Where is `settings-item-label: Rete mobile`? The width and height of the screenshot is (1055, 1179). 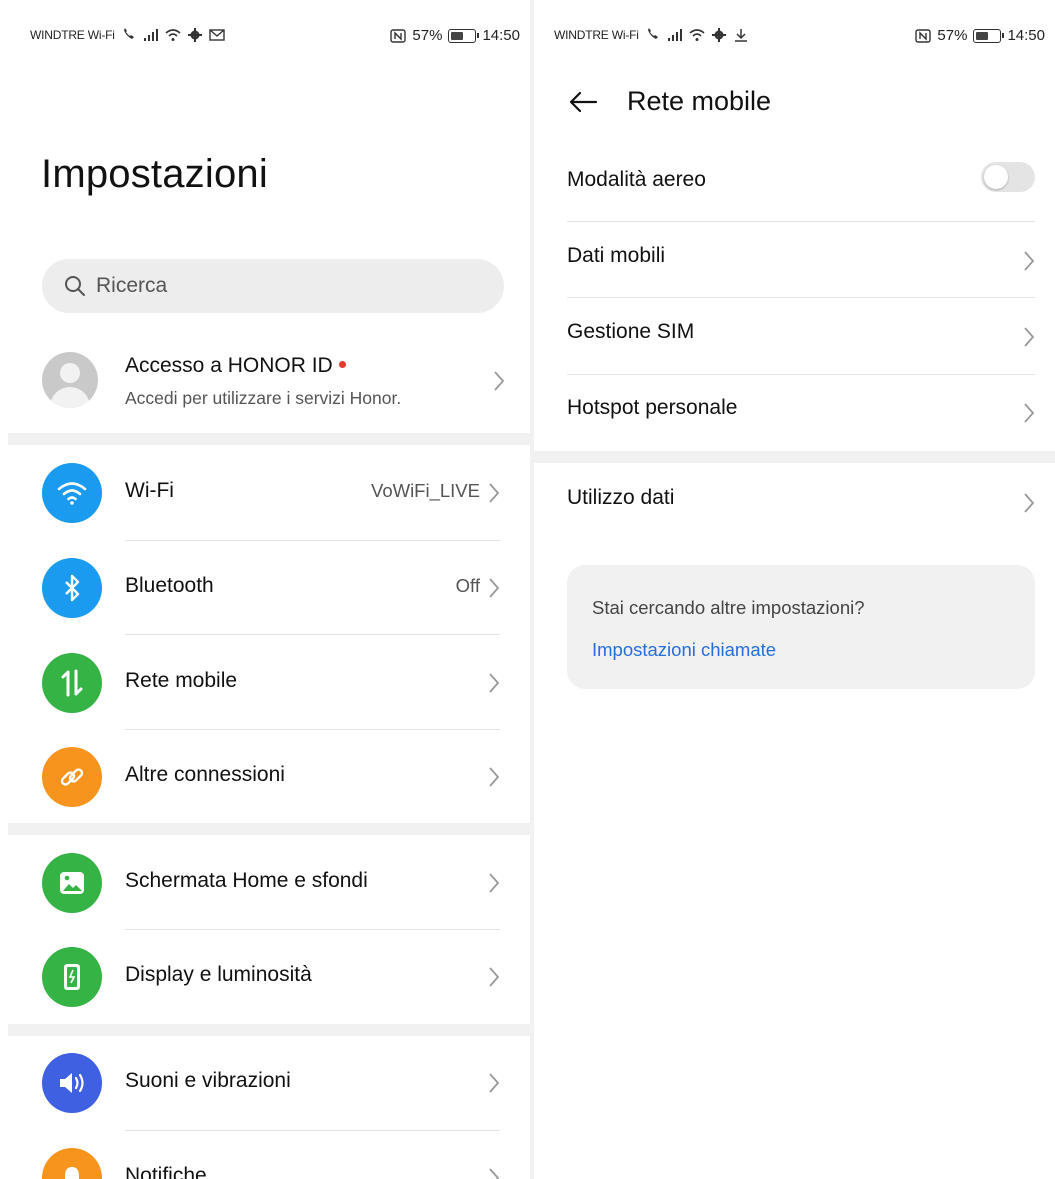
settings-item-label: Rete mobile is located at coordinates (181, 680).